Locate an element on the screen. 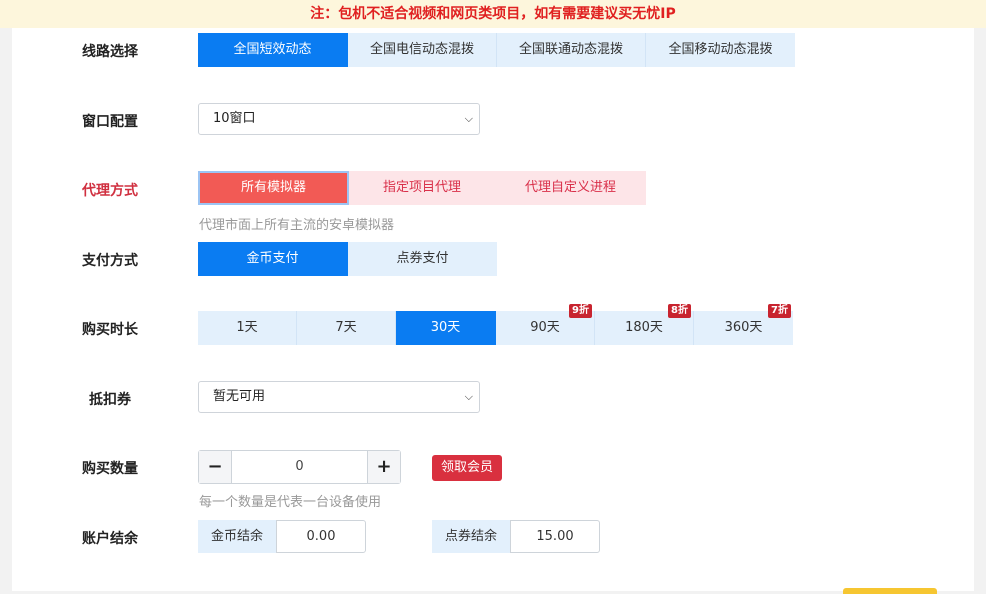  coupon-label: 抵扣券 is located at coordinates (110, 400).